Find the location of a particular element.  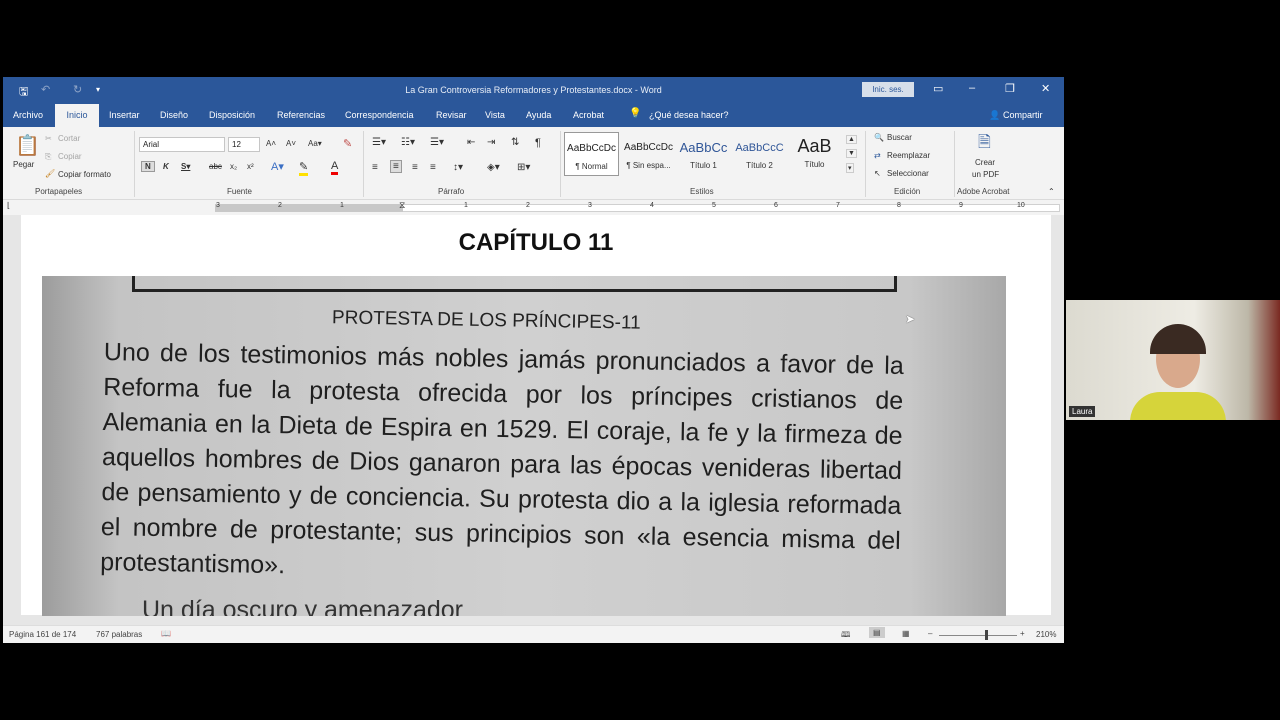

text-effects-icon: A▾ is located at coordinates (277, 166).